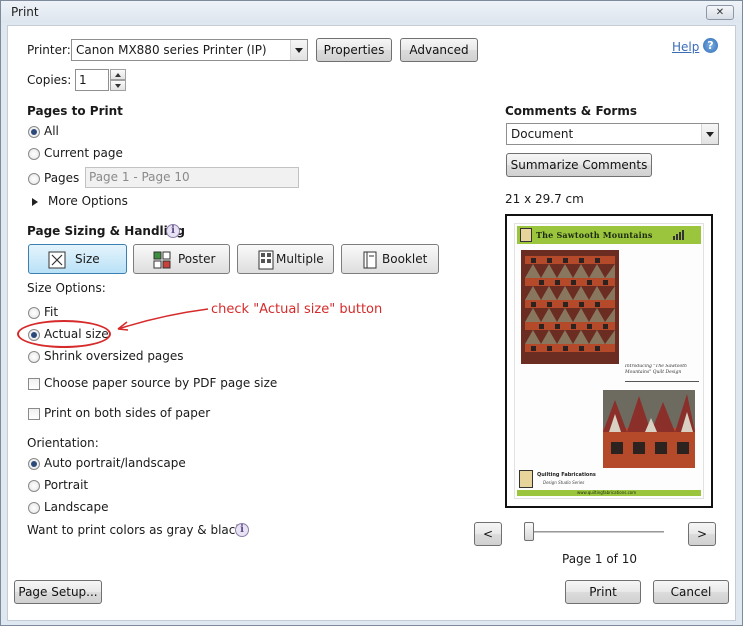 This screenshot has height=626, width=743. I want to click on printer-label: Printer:, so click(49, 50).